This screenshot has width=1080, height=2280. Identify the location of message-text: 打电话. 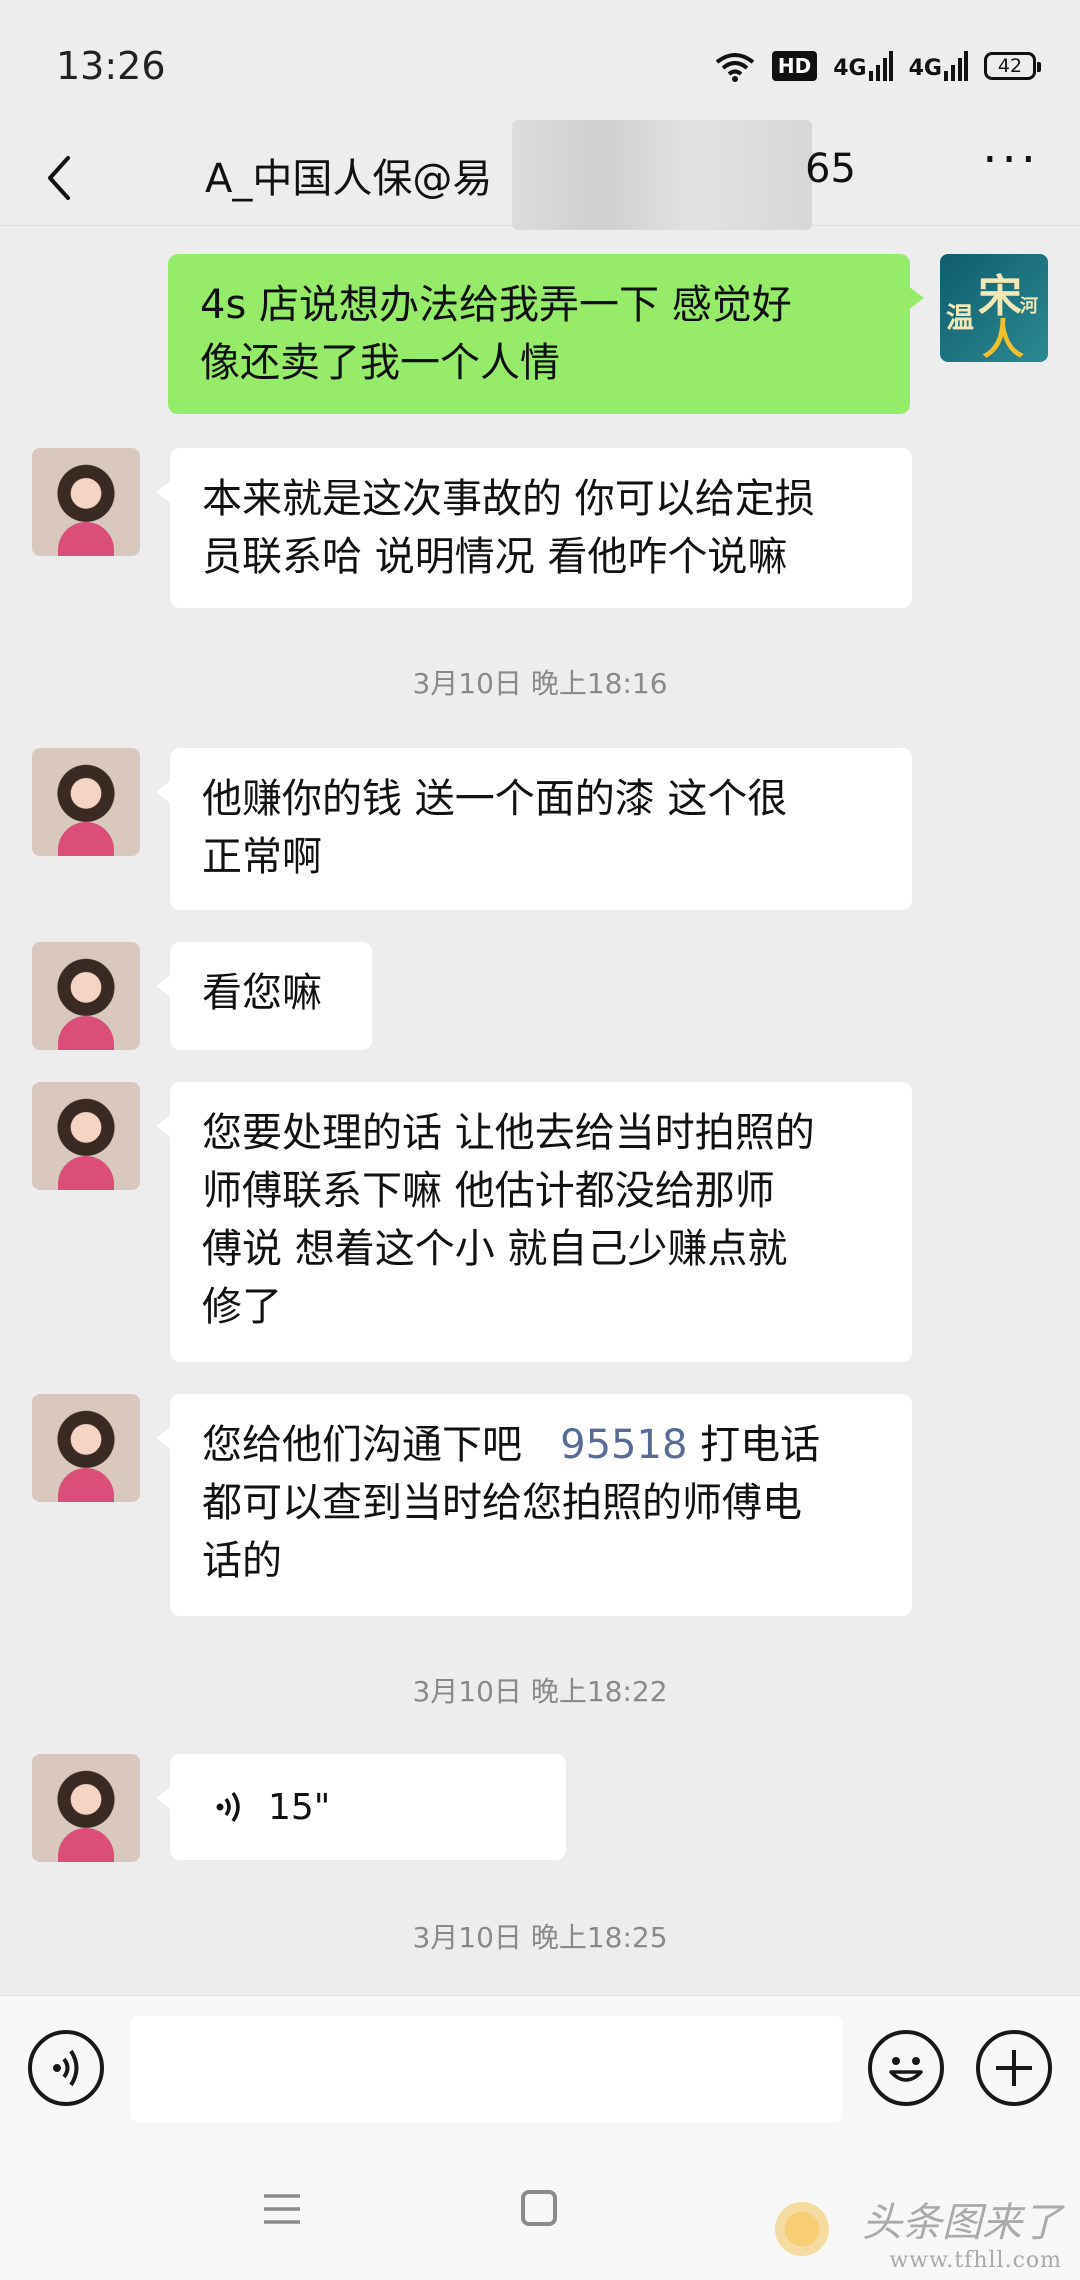
(754, 1445).